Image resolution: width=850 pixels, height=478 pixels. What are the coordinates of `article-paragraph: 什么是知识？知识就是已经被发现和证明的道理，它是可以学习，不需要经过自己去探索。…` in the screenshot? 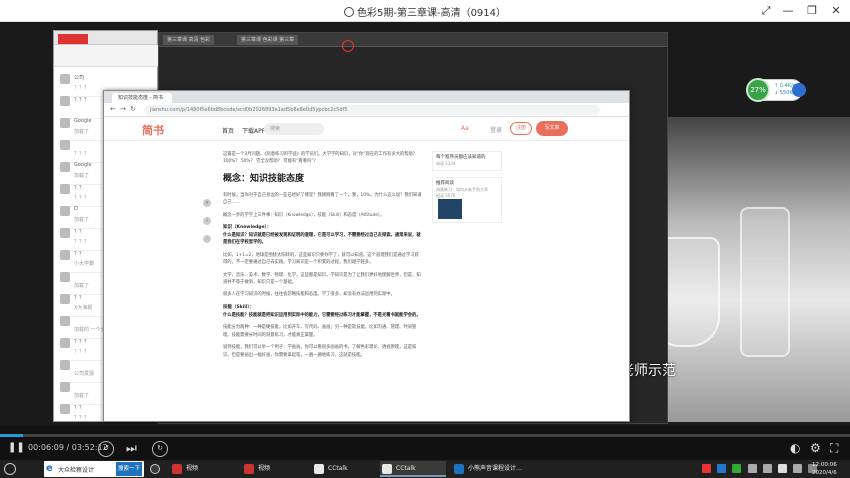 It's located at (322, 239).